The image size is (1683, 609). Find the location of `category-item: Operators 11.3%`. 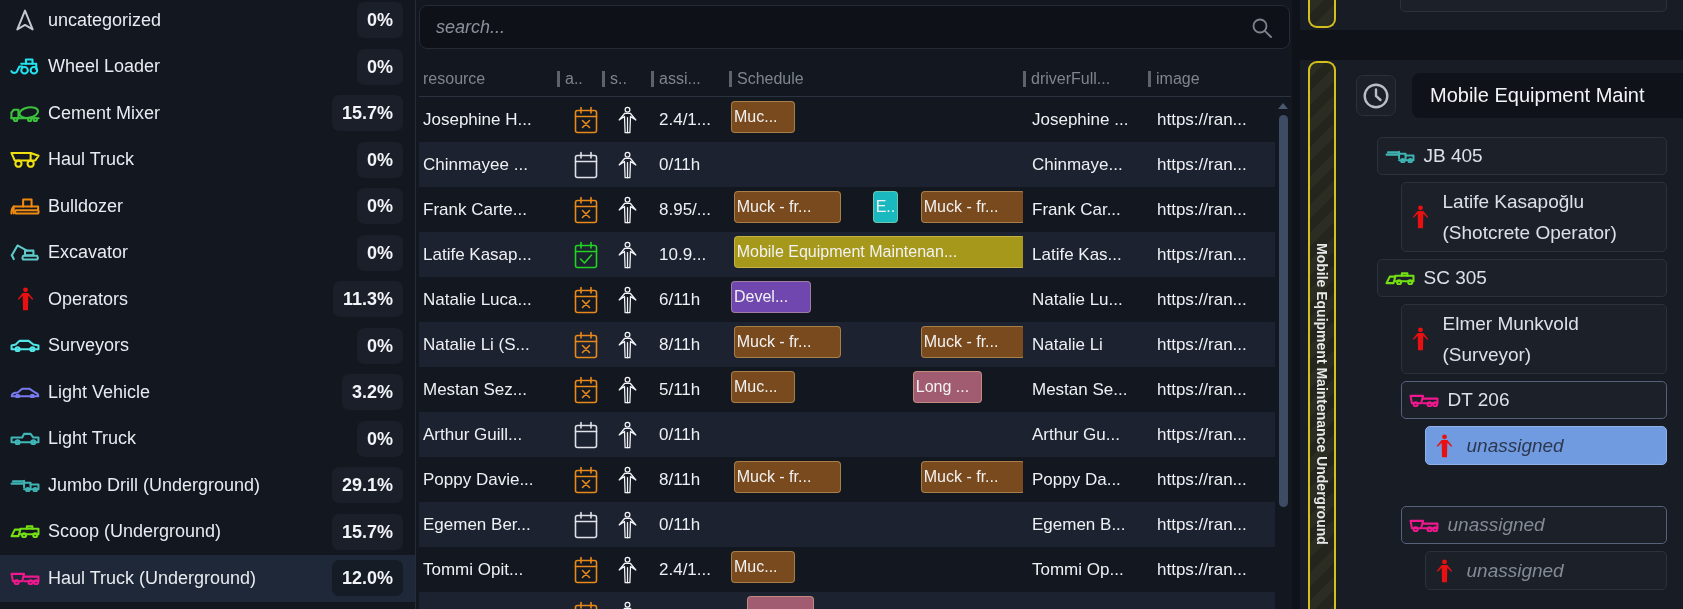

category-item: Operators 11.3% is located at coordinates (207, 299).